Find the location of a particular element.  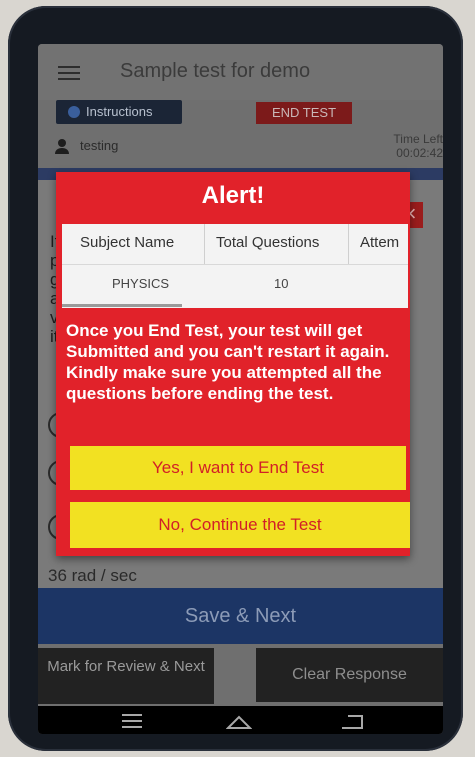

user-icon is located at coordinates (62, 146).